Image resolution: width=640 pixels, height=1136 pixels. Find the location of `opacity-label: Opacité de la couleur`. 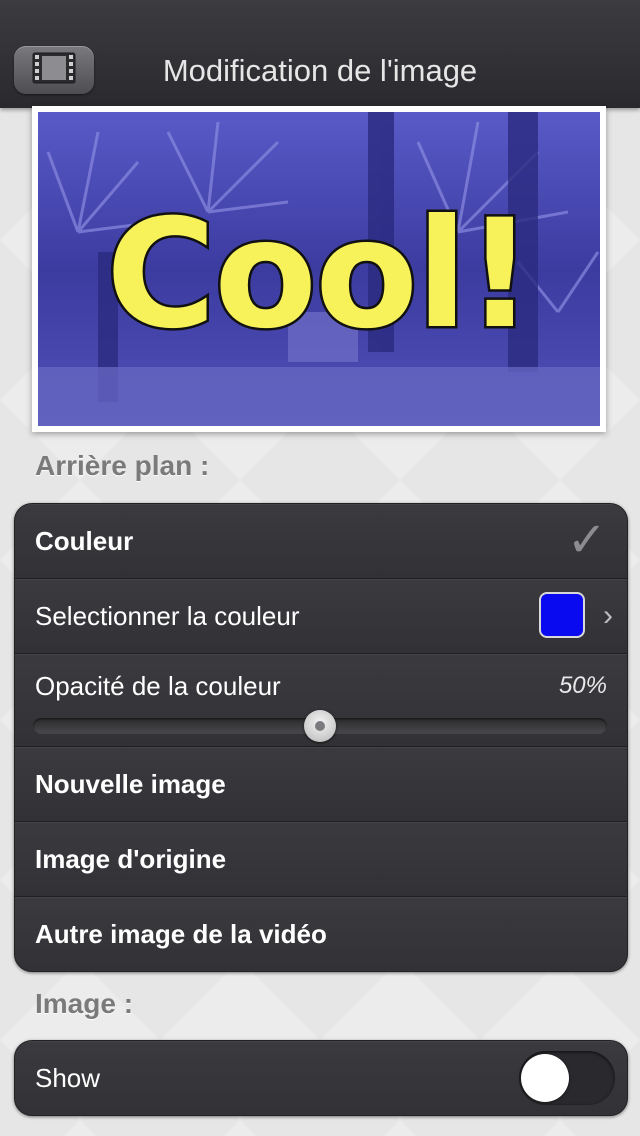

opacity-label: Opacité de la couleur is located at coordinates (158, 686).